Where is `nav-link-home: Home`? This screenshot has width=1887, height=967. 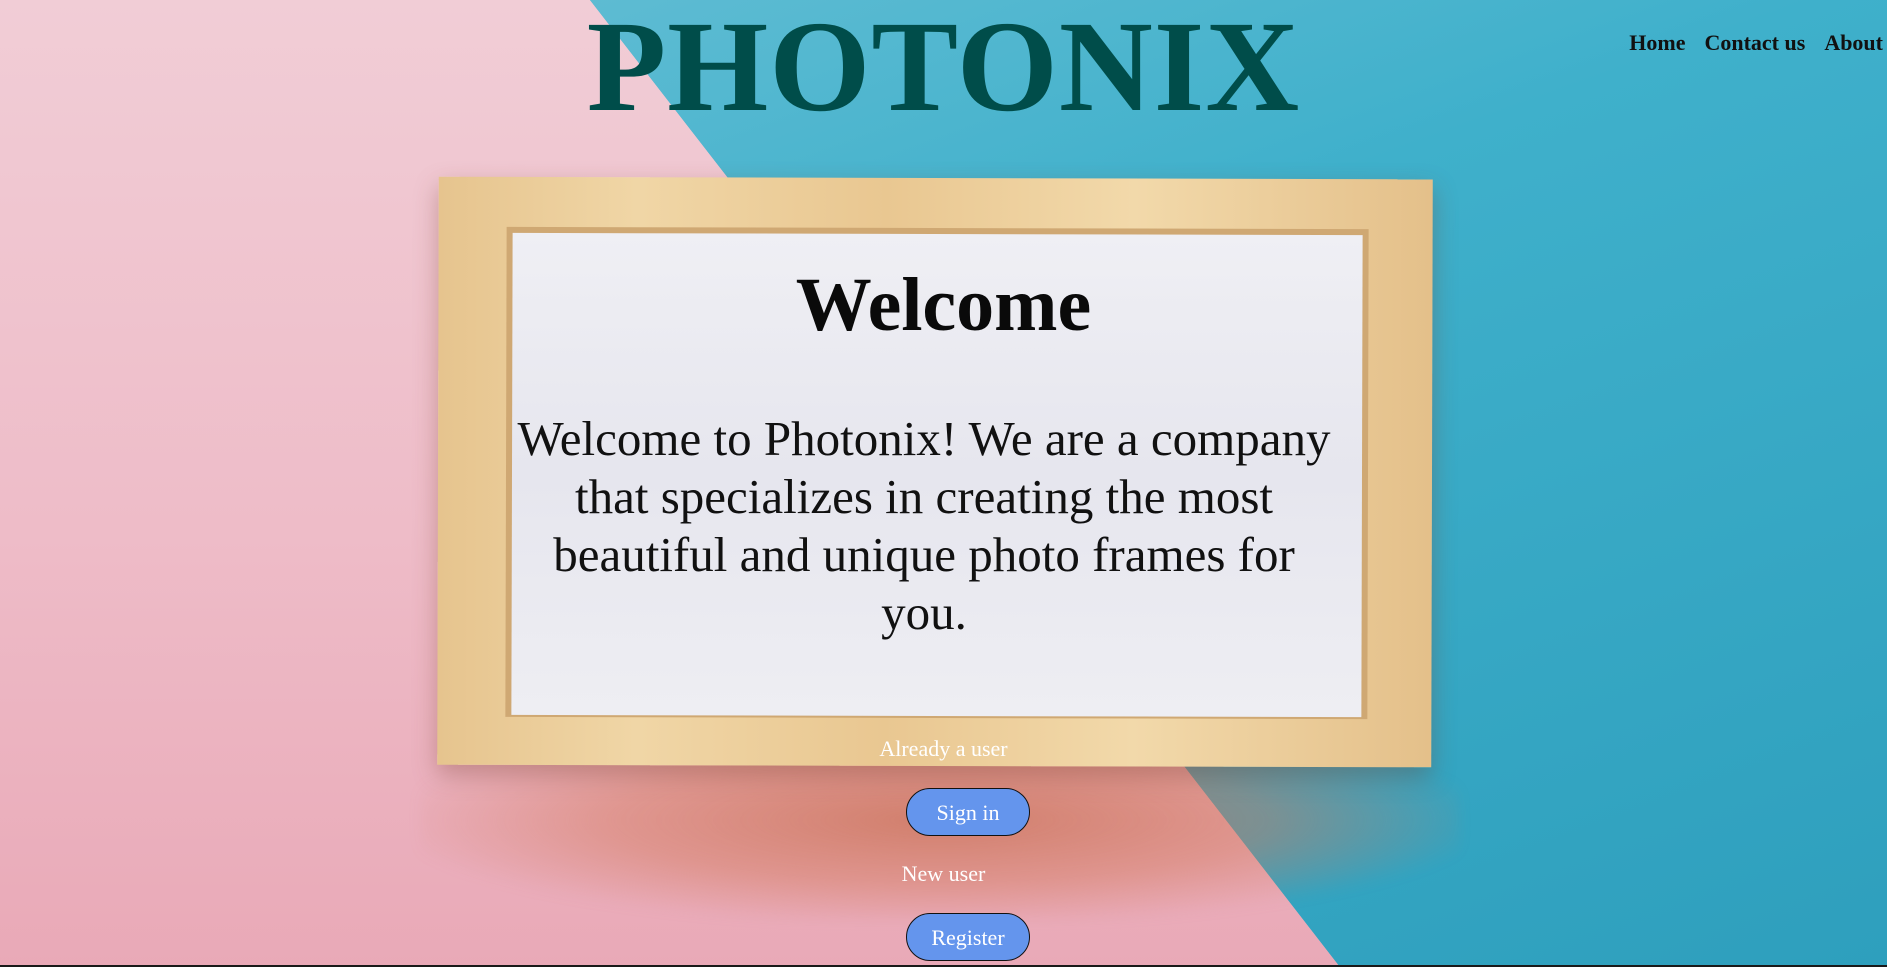
nav-link-home: Home is located at coordinates (1657, 43).